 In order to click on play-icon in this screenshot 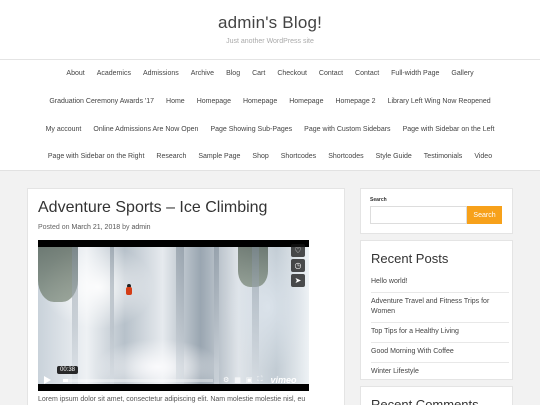, I will do `click(47, 380)`.